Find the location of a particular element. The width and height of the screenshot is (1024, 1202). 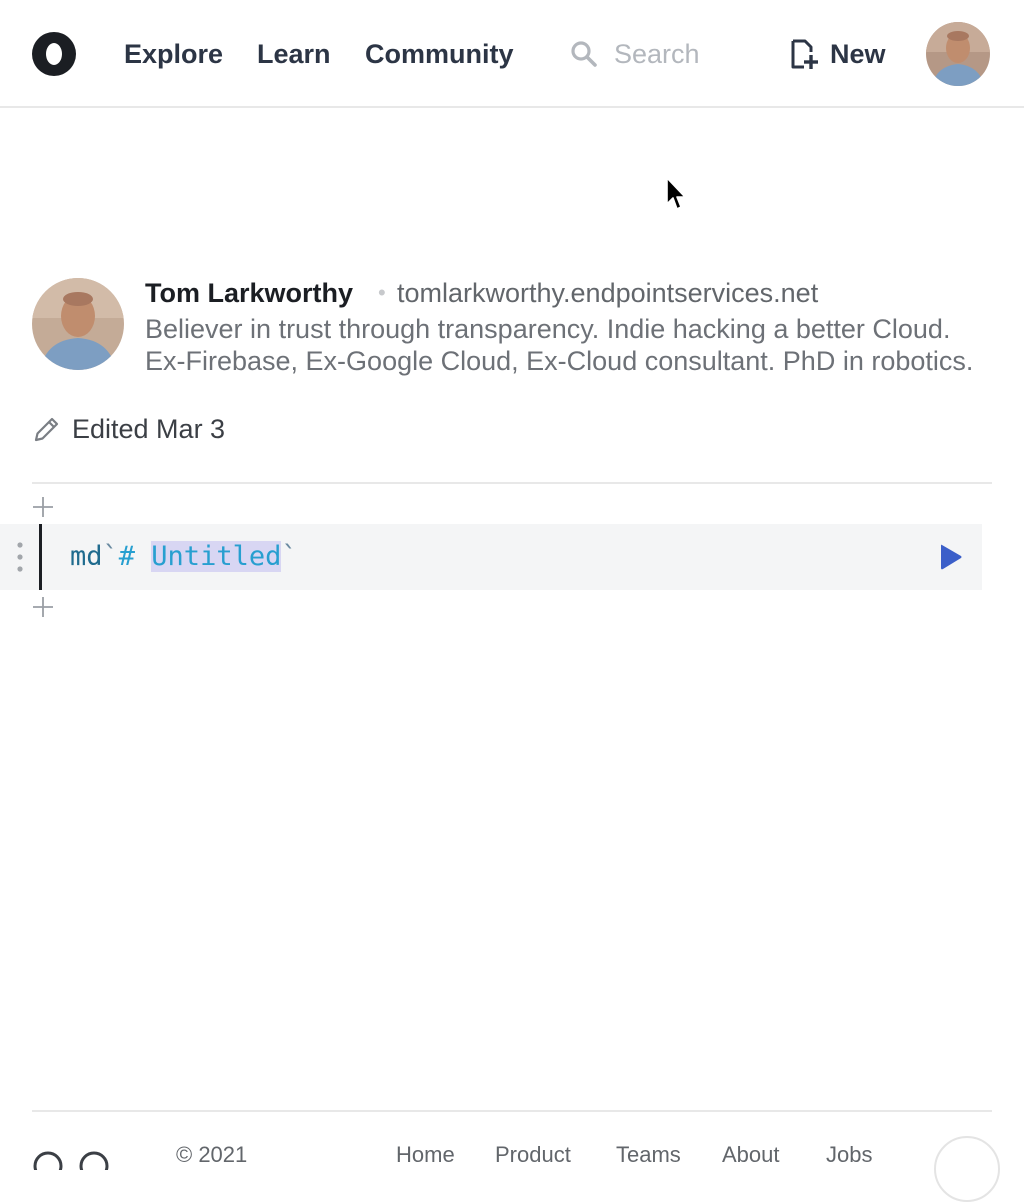

footer-divider is located at coordinates (512, 1111).